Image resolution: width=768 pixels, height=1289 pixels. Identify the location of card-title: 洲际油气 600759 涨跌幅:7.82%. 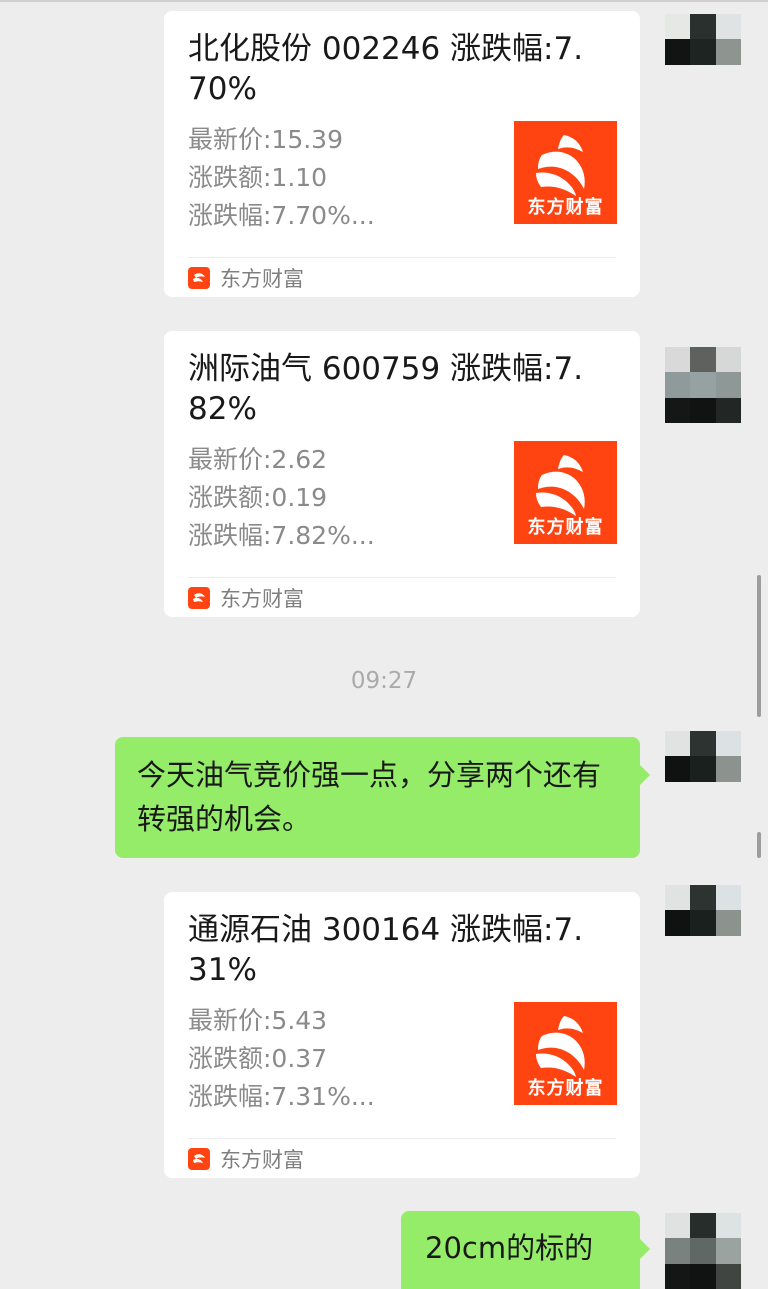
(386, 389).